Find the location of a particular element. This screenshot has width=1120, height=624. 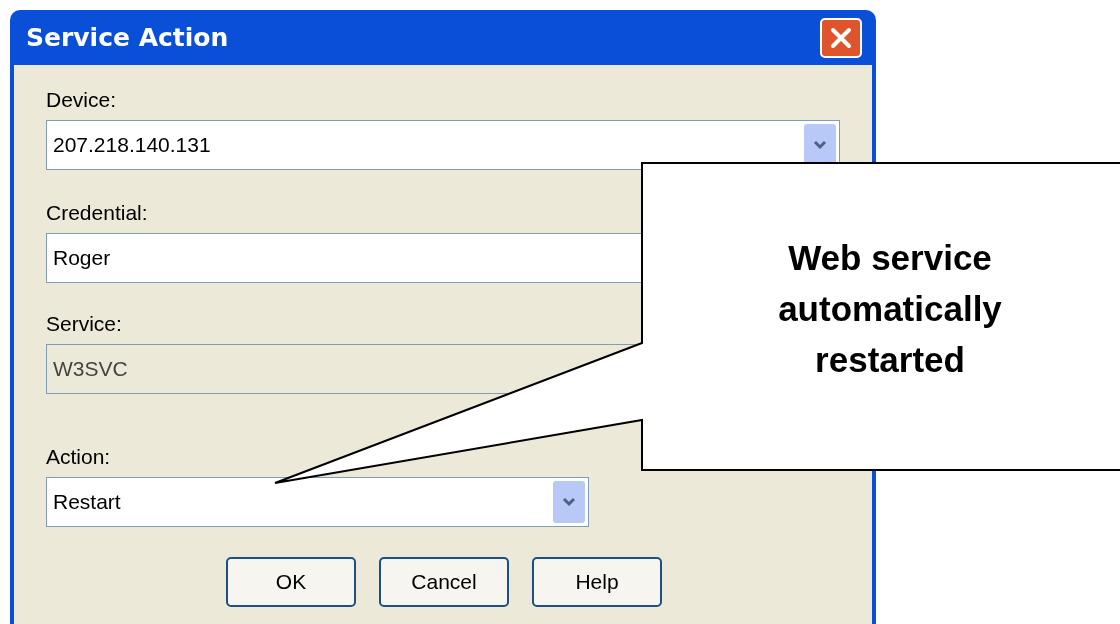

dialog-button: Help is located at coordinates (597, 582).